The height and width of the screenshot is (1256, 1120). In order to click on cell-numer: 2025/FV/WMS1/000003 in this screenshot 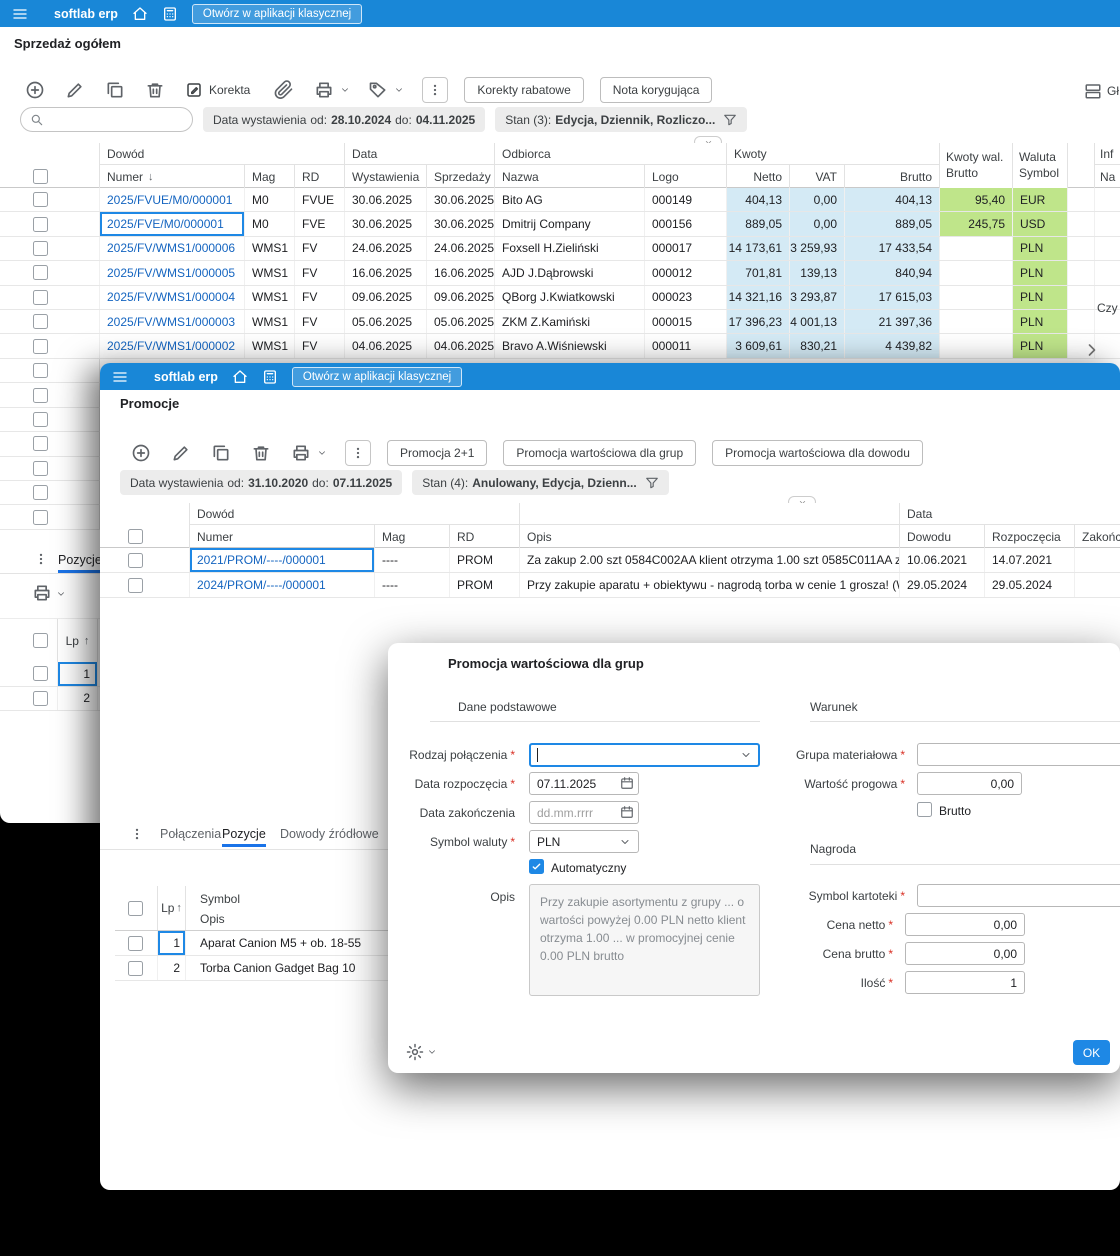, I will do `click(172, 321)`.